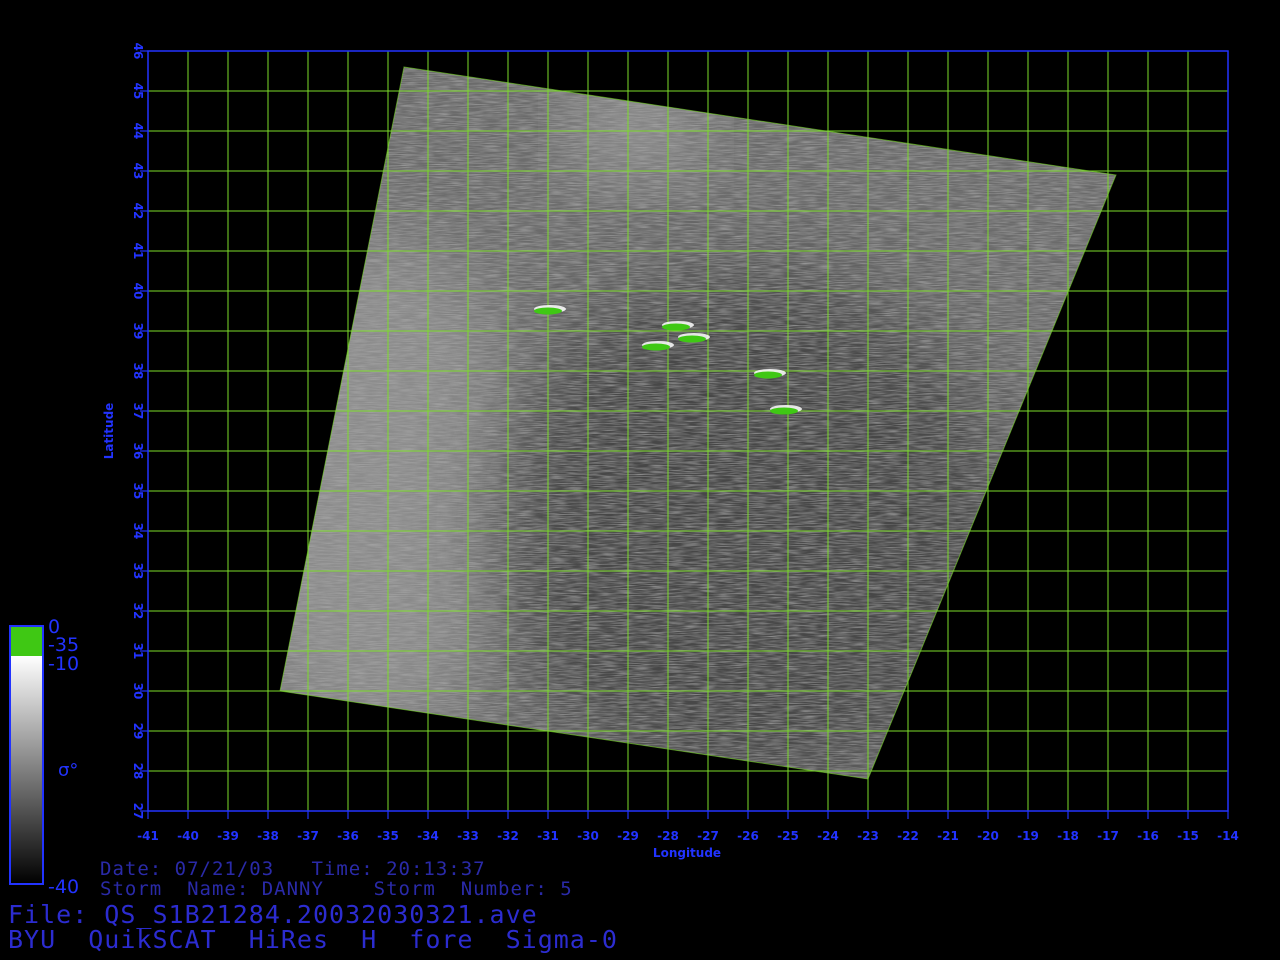 This screenshot has height=960, width=1280. I want to click on latitude-ticks: 27 28 29 30 31 32 33 34 35 36 37 38 39 40 41 42 43 44 45 46, so click(139, 431).